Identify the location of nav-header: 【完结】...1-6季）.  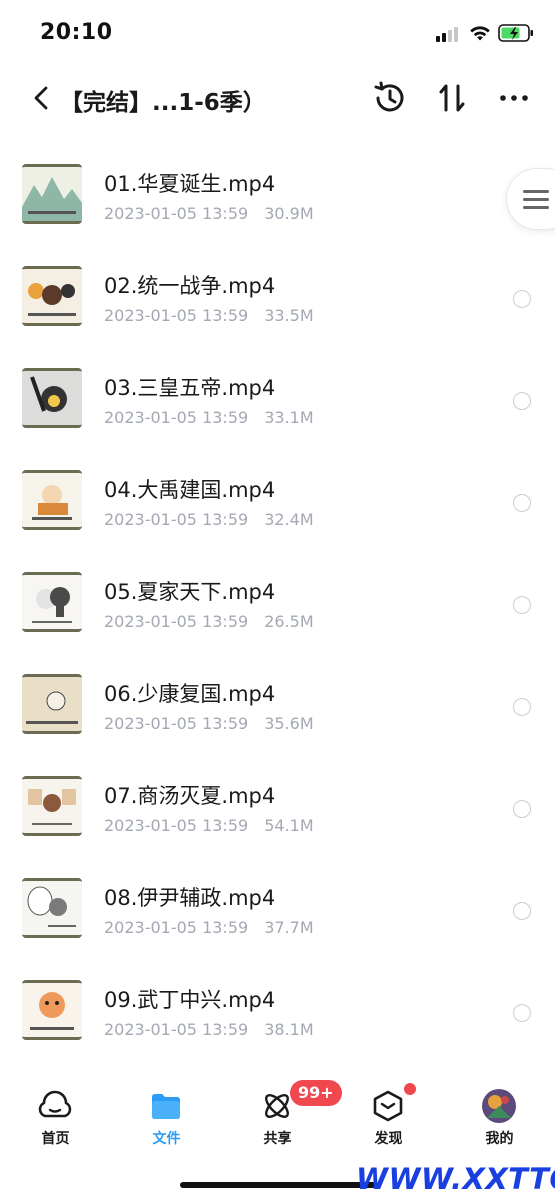
(277, 99).